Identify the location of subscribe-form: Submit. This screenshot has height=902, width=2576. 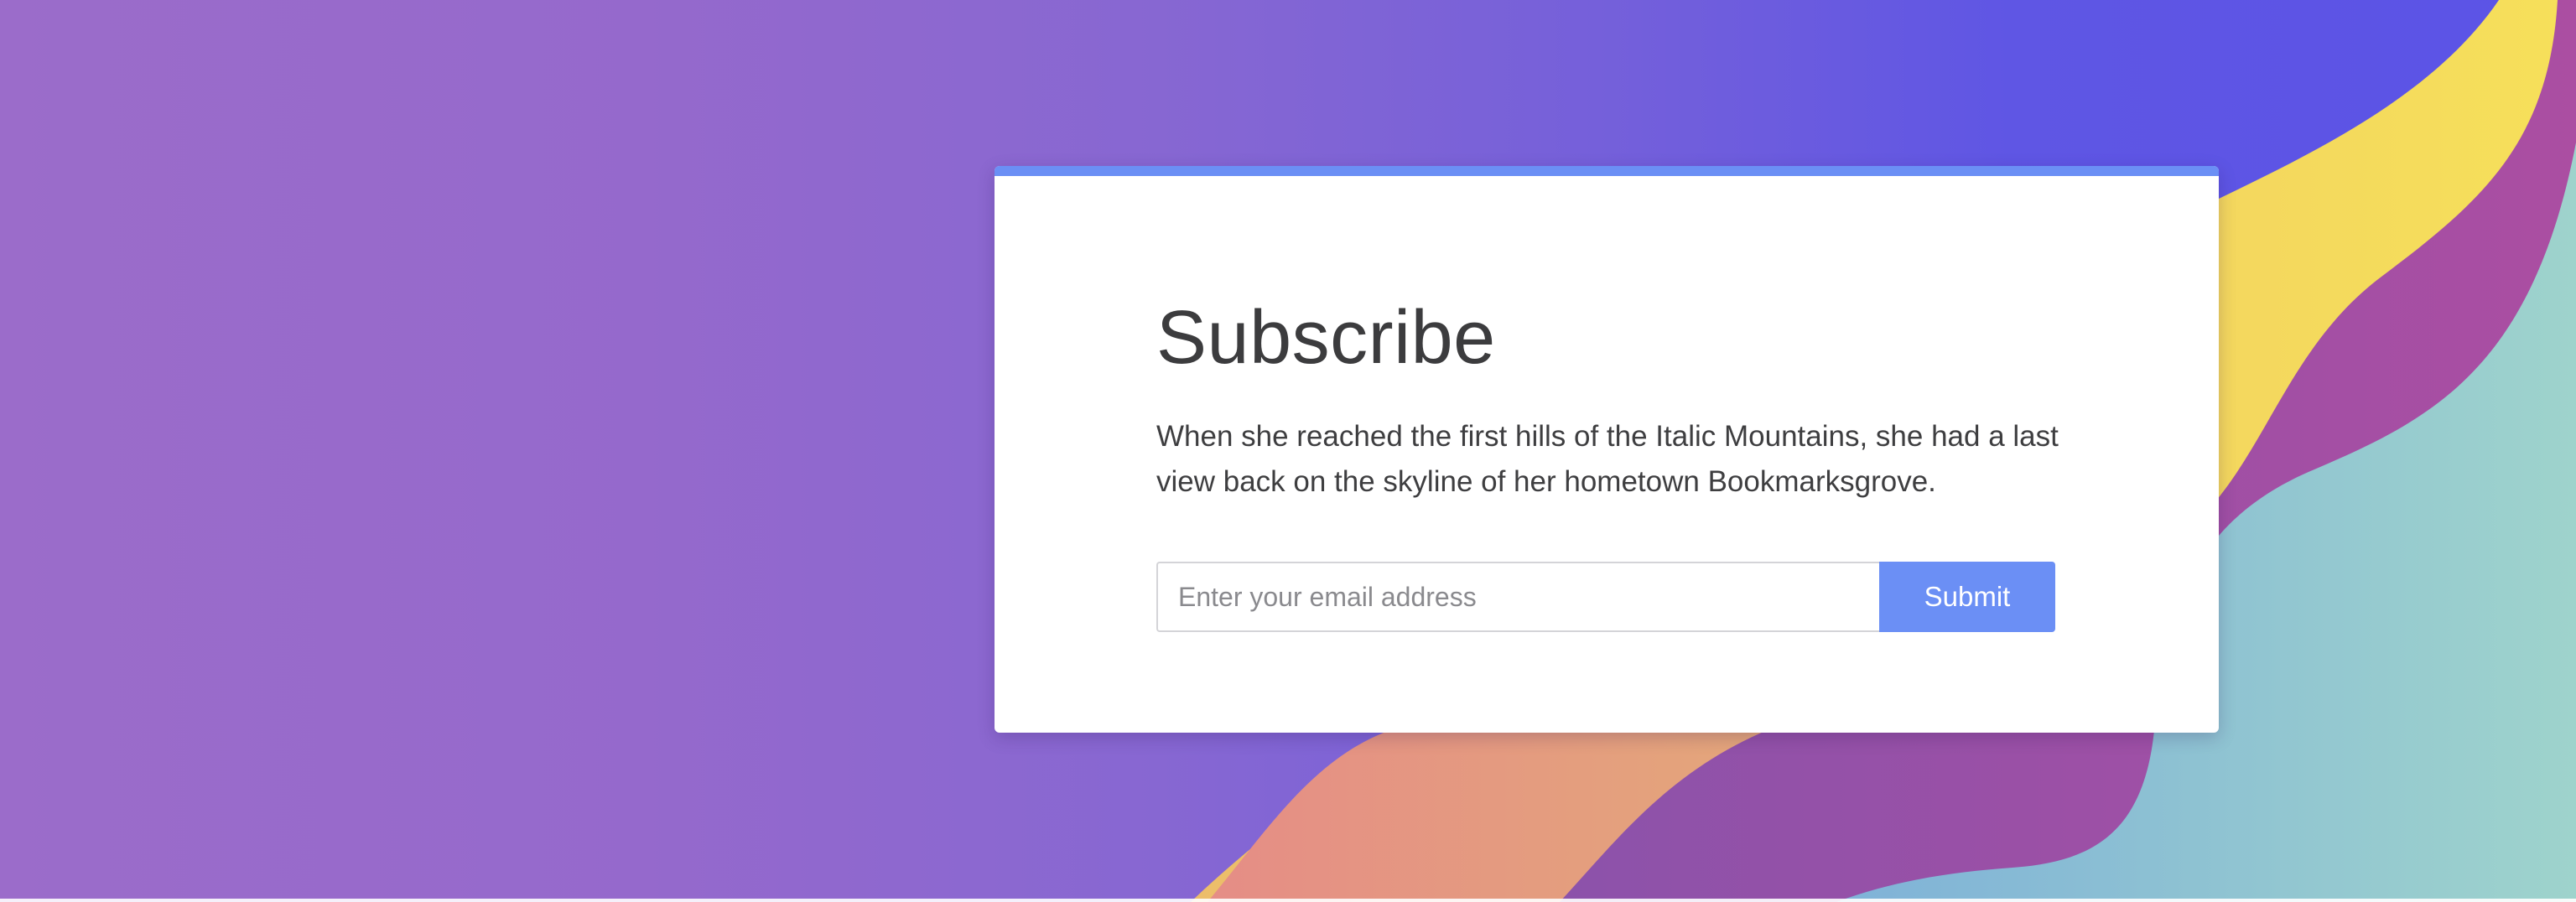
(1605, 597).